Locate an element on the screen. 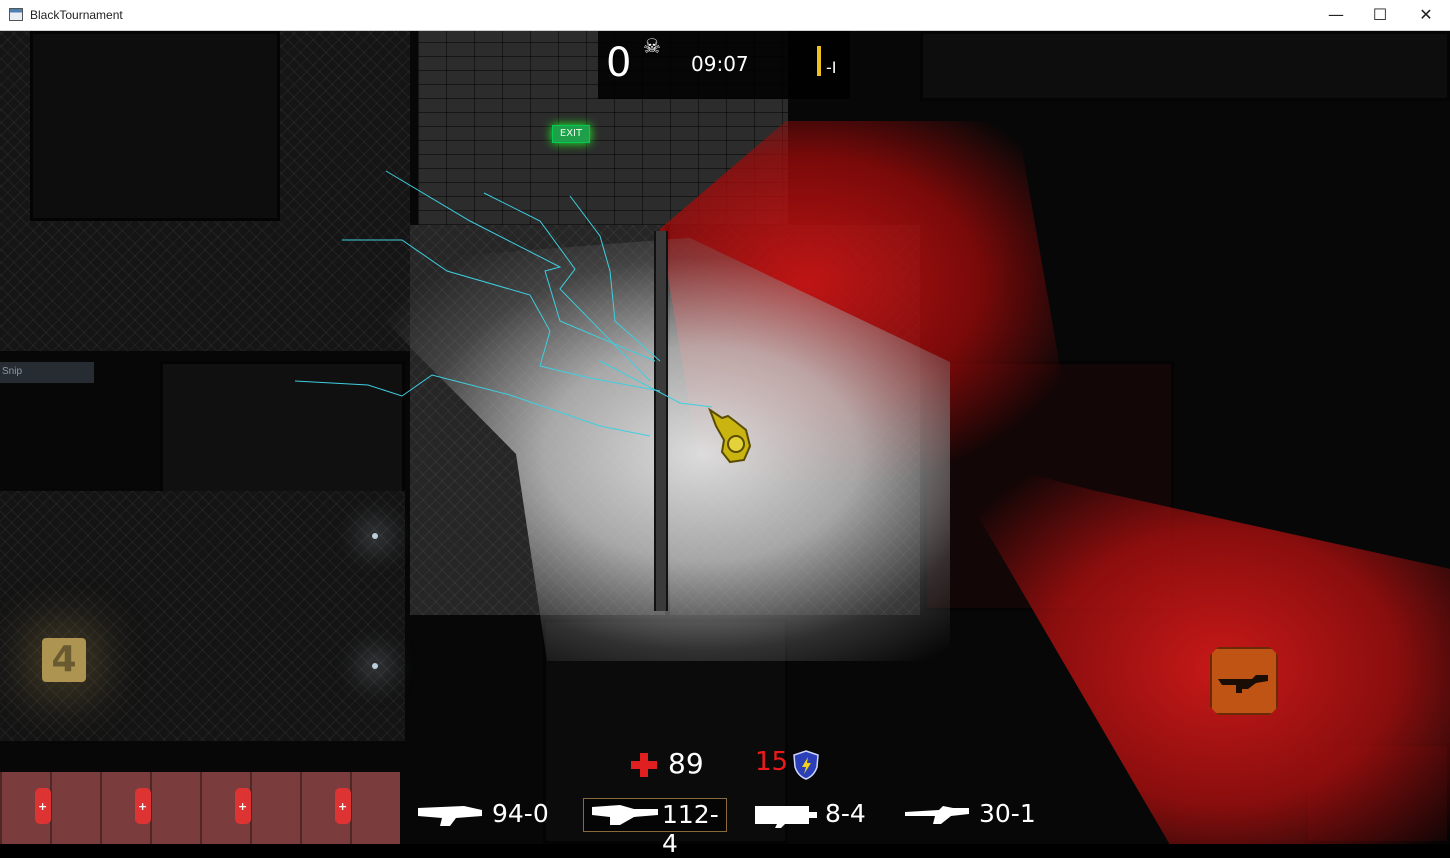  rank-value: -I is located at coordinates (831, 67).